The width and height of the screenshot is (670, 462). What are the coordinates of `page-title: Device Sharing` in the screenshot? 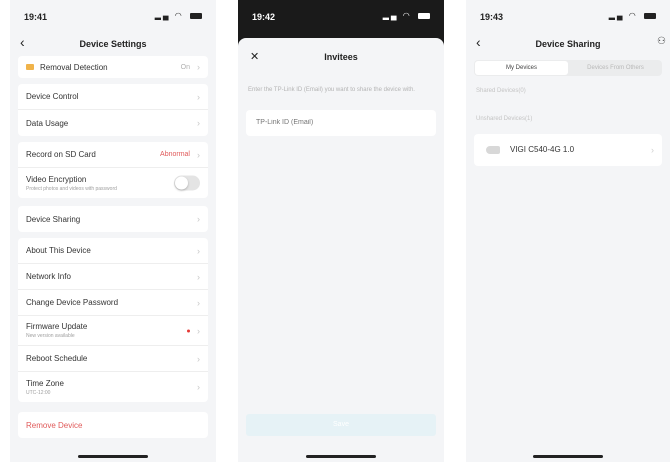 It's located at (568, 44).